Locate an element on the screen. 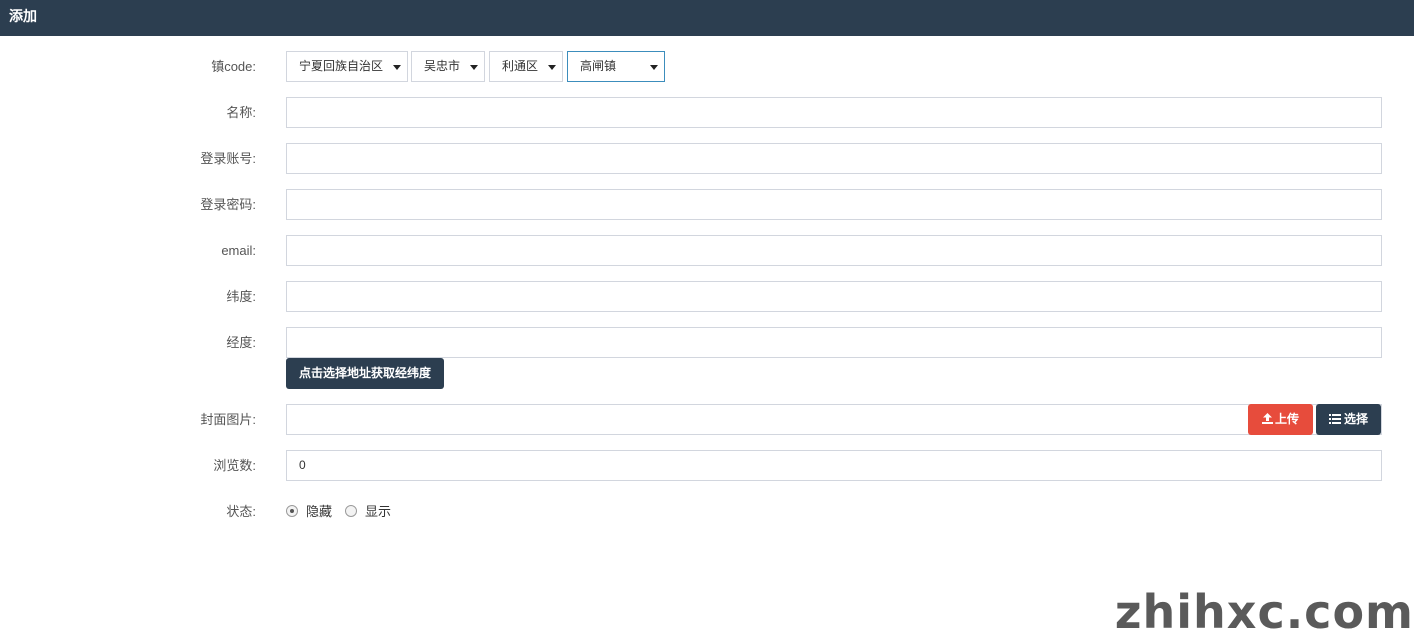 This screenshot has height=639, width=1414. longitude-row: 经度: is located at coordinates (707, 342).